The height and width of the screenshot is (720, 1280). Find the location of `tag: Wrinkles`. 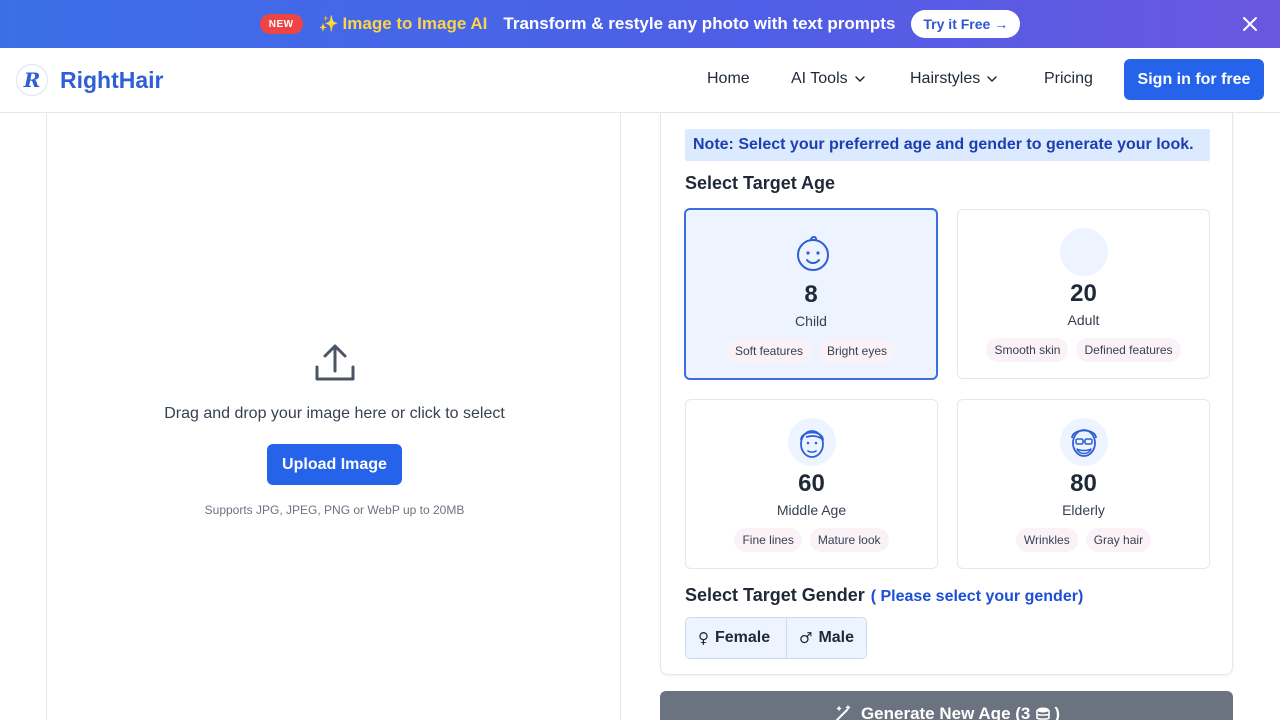

tag: Wrinkles is located at coordinates (1046, 540).